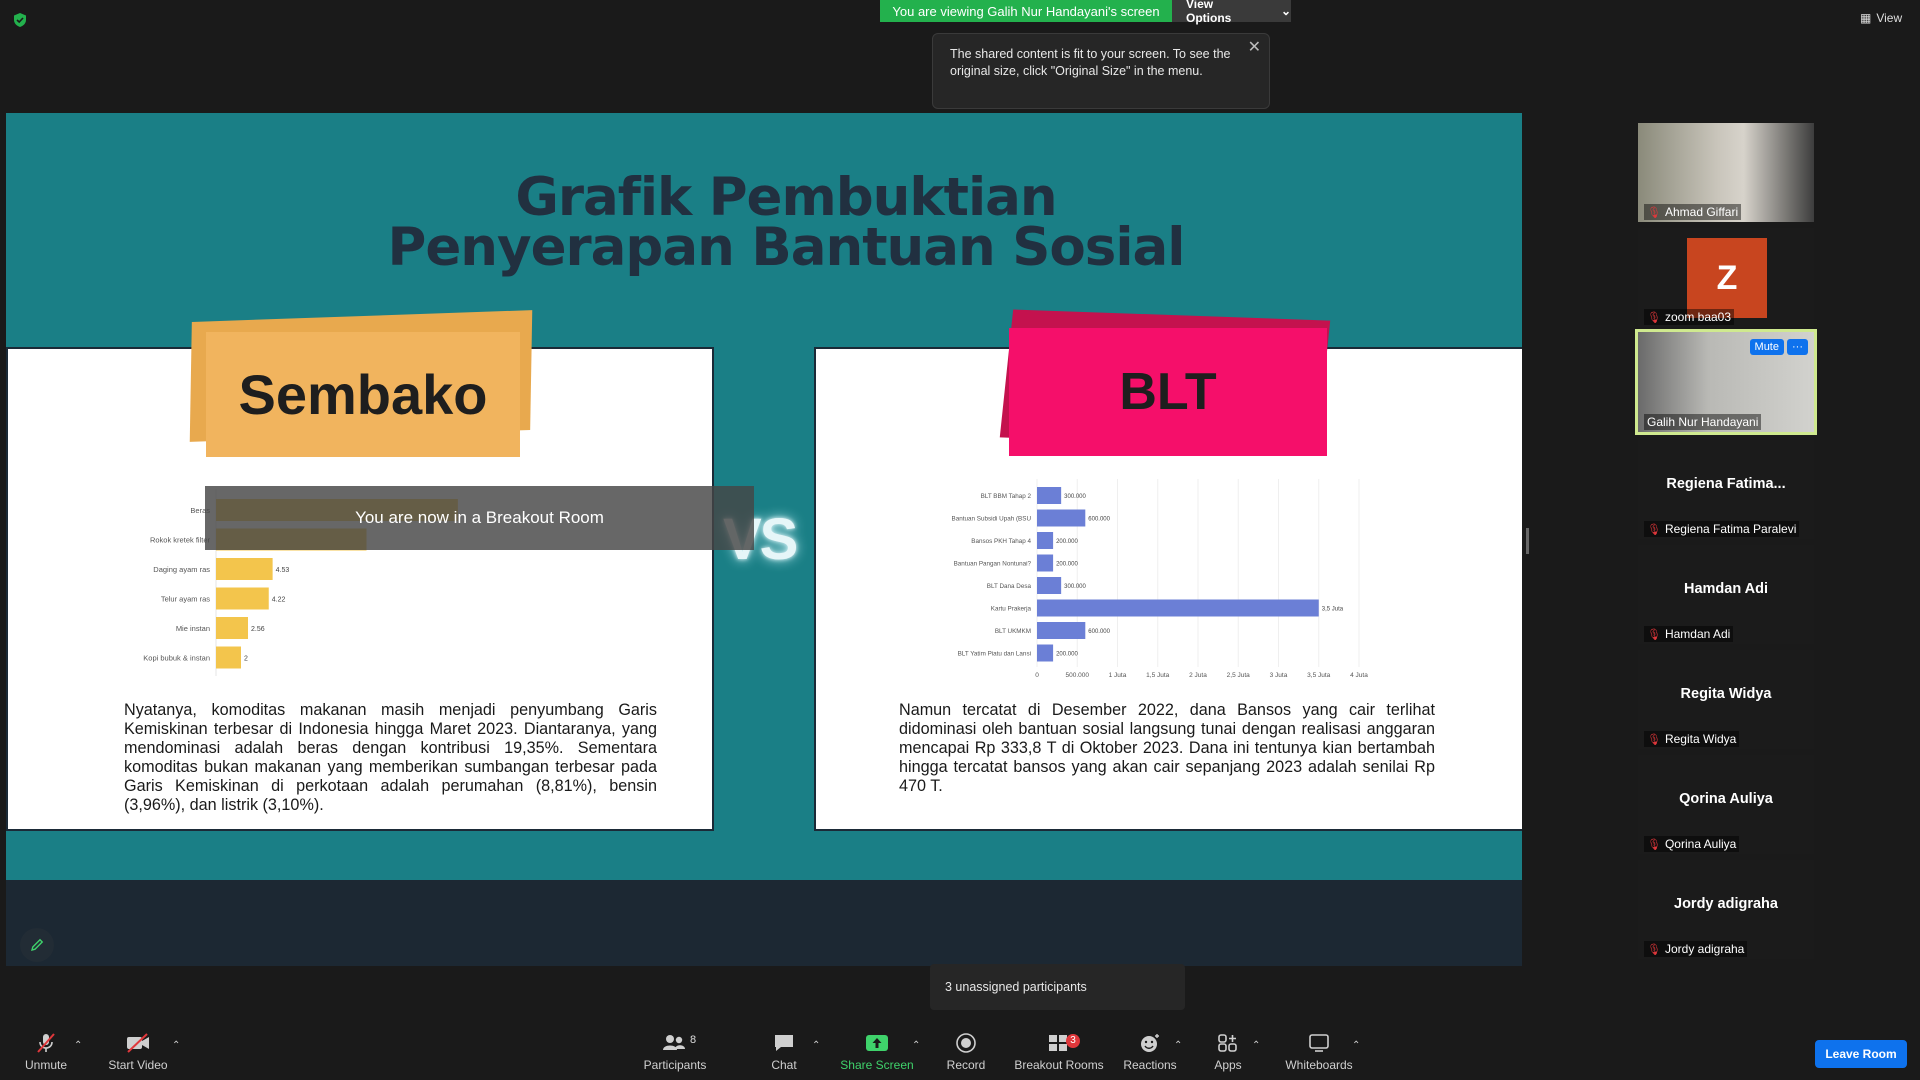  Describe the element at coordinates (138, 1043) in the screenshot. I see `video-off-icon` at that location.